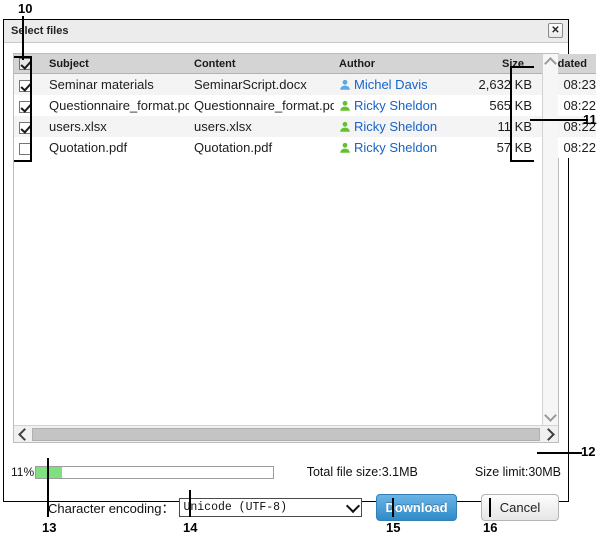 The image size is (600, 540). What do you see at coordinates (551, 62) in the screenshot?
I see `scroll-up-icon` at bounding box center [551, 62].